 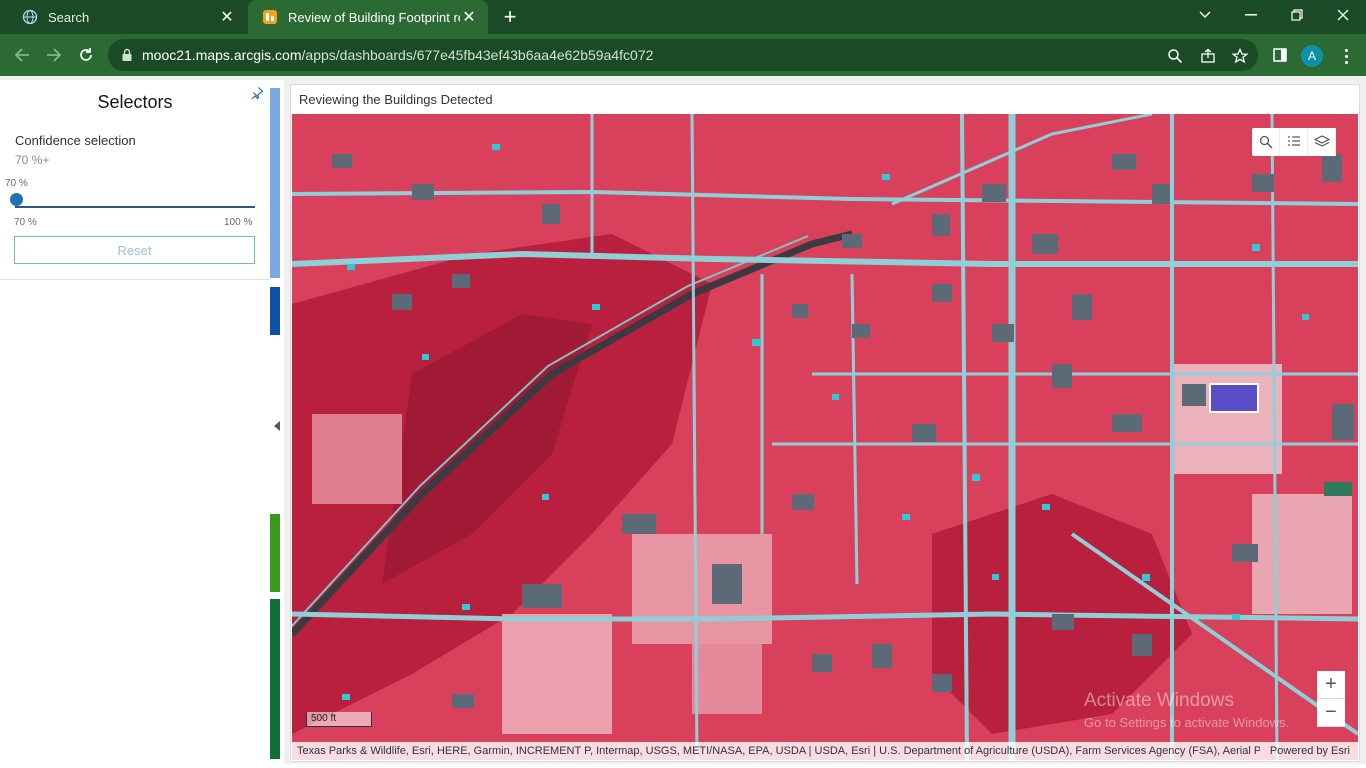 I want to click on confidence-slider-track, so click(x=135, y=207).